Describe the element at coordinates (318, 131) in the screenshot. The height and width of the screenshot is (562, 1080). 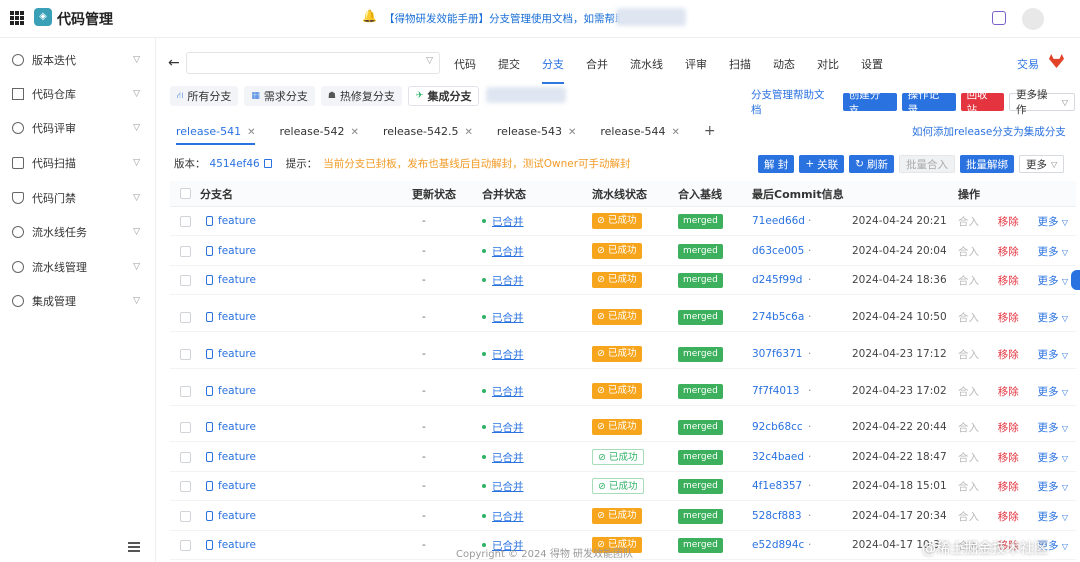
I see `release-tab: release-542 ✕` at that location.